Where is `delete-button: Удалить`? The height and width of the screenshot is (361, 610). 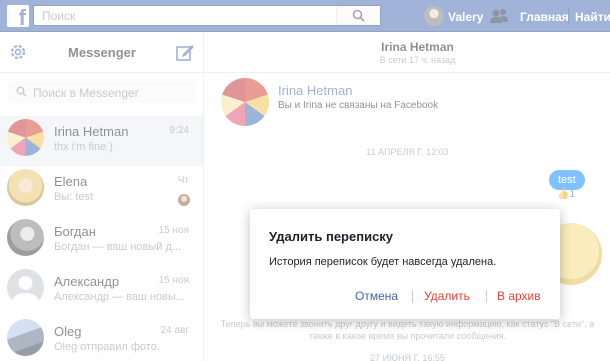
delete-button: Удалить is located at coordinates (447, 296).